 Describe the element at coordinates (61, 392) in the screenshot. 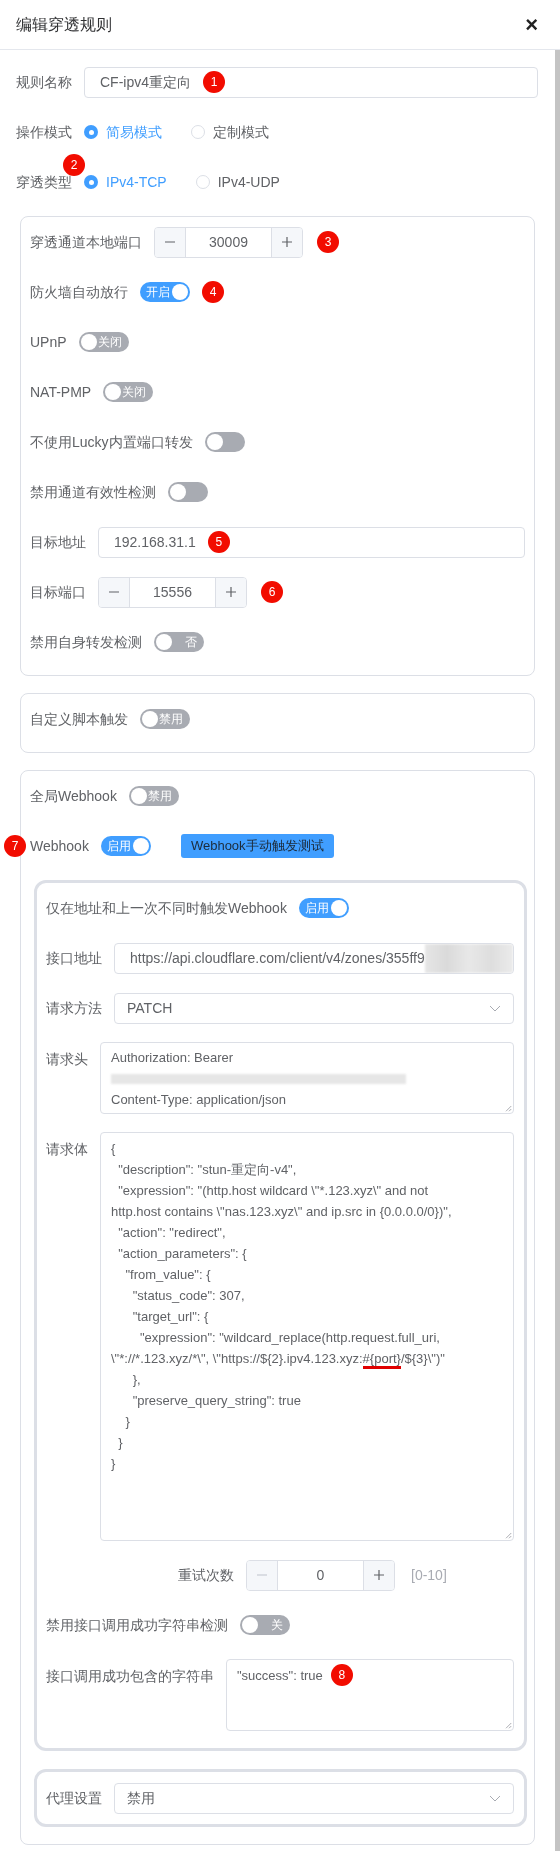

I see `field-label: NAT-PMP` at that location.